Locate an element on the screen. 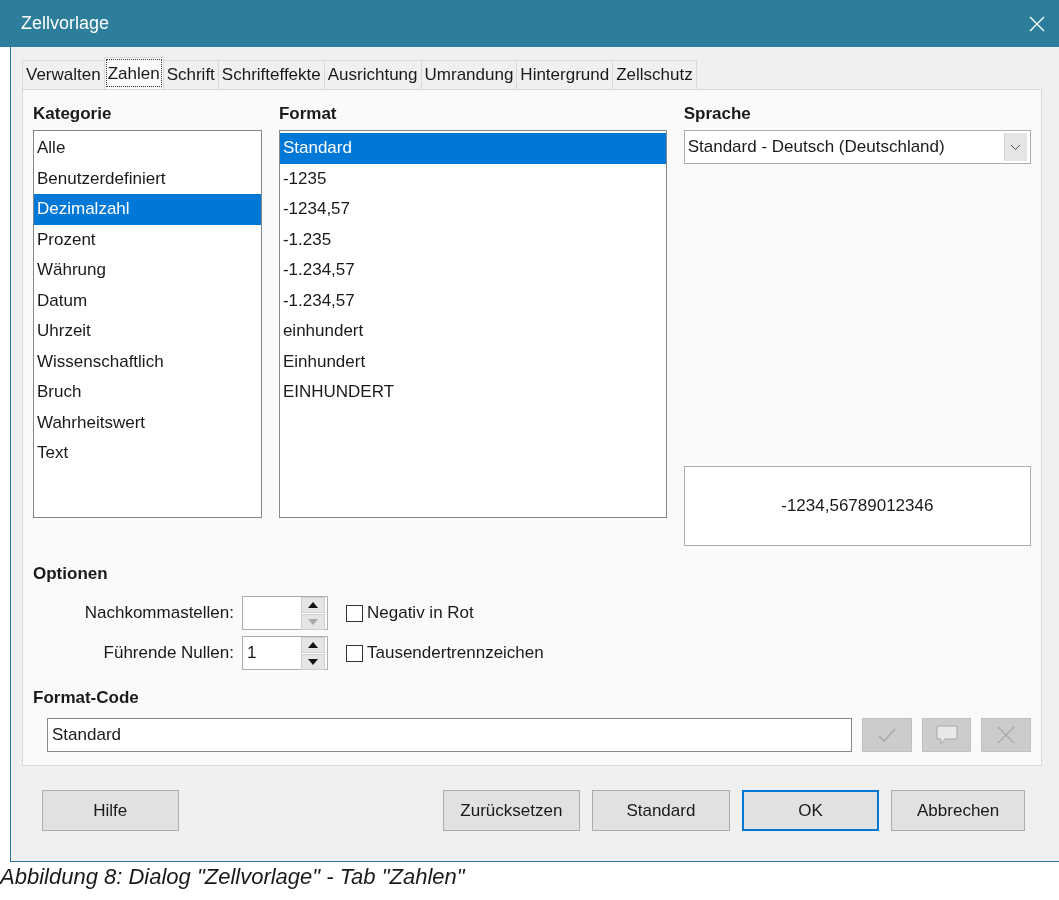  list-item: Wissenschaftlich is located at coordinates (147, 361).